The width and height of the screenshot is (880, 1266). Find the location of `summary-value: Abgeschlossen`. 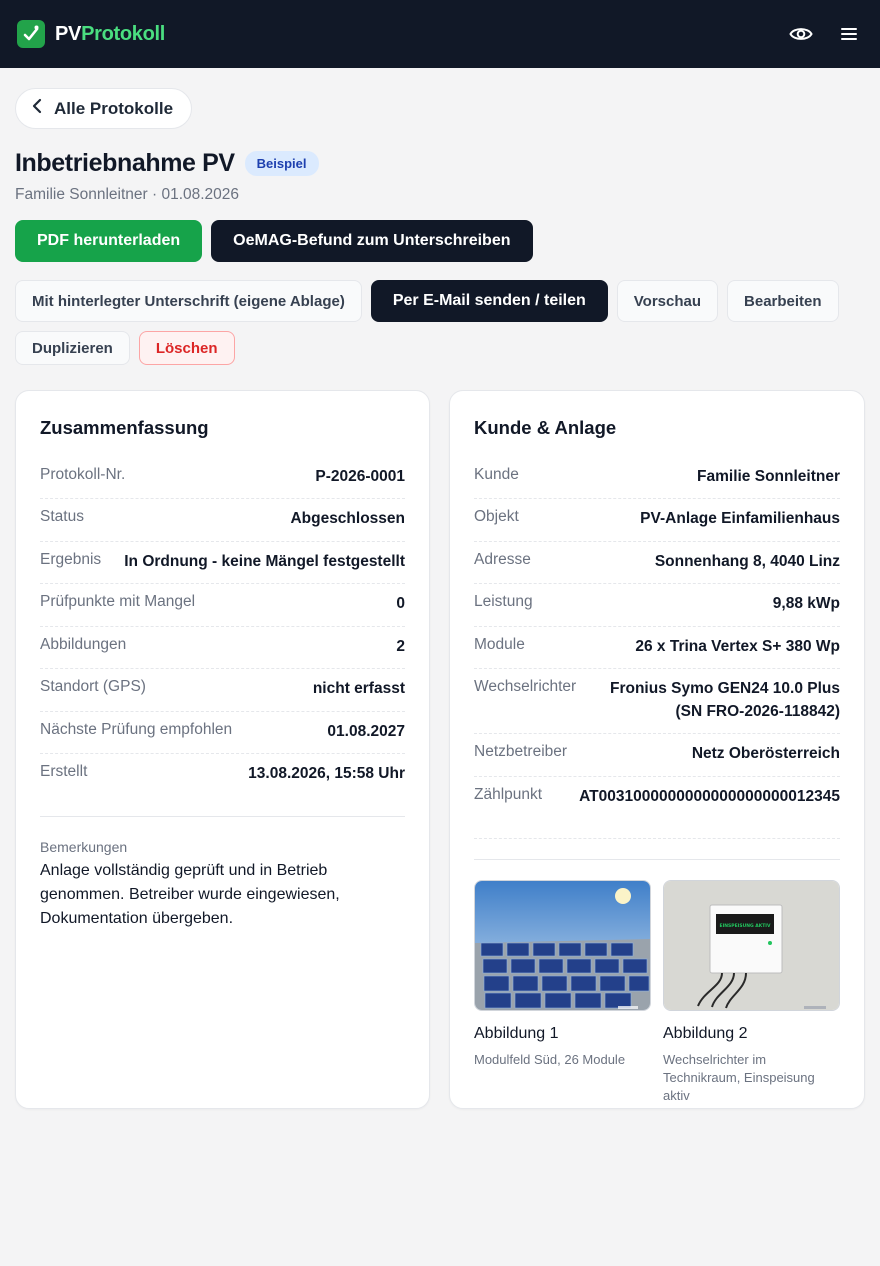

summary-value: Abgeschlossen is located at coordinates (347, 519).